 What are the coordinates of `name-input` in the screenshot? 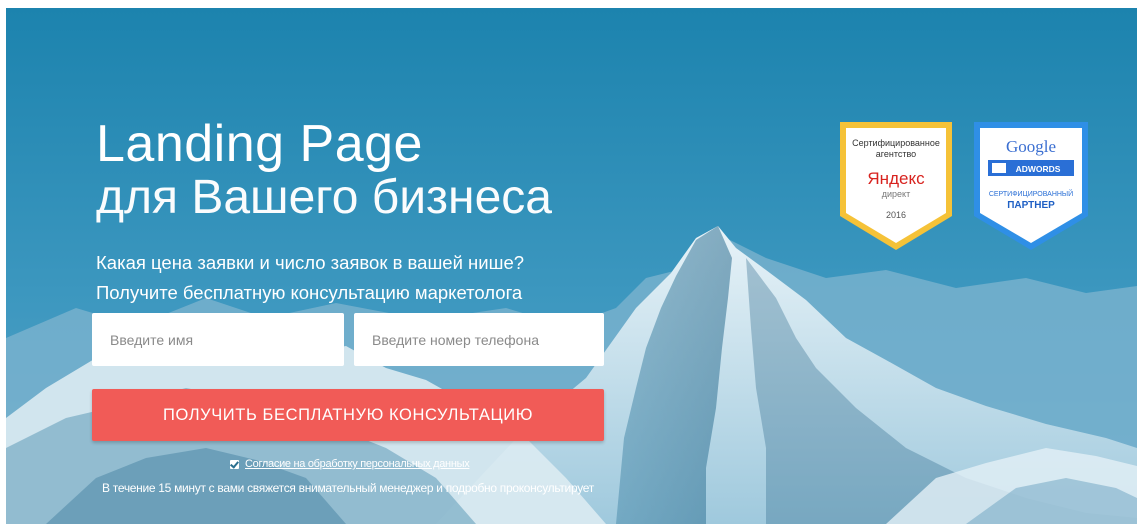 It's located at (218, 339).